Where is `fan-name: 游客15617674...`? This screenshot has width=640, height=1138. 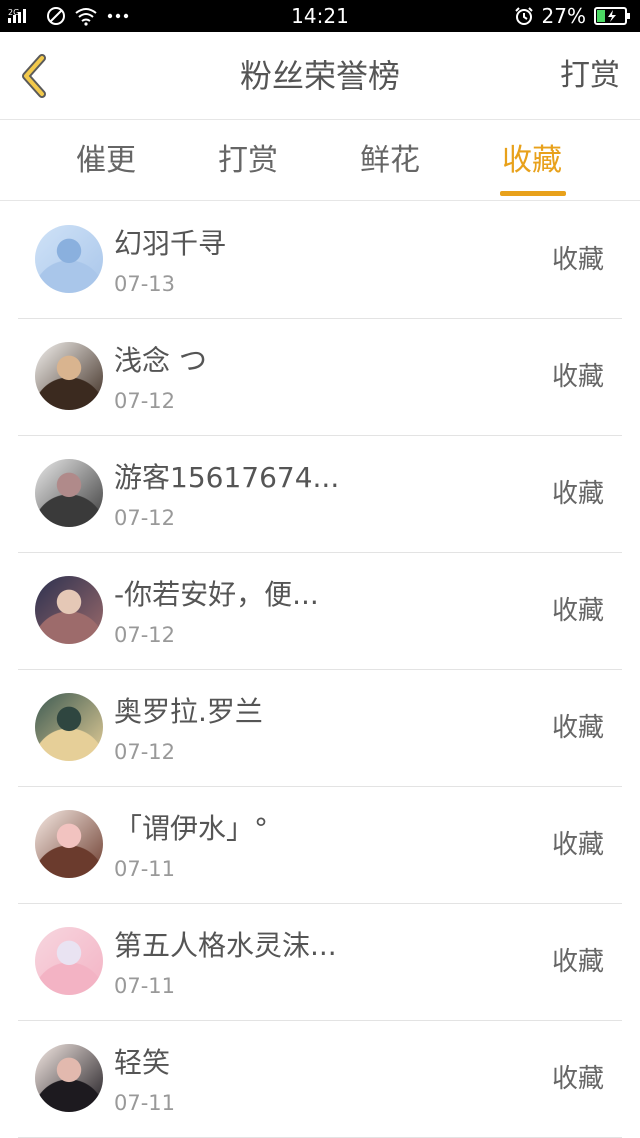 fan-name: 游客15617674... is located at coordinates (227, 477).